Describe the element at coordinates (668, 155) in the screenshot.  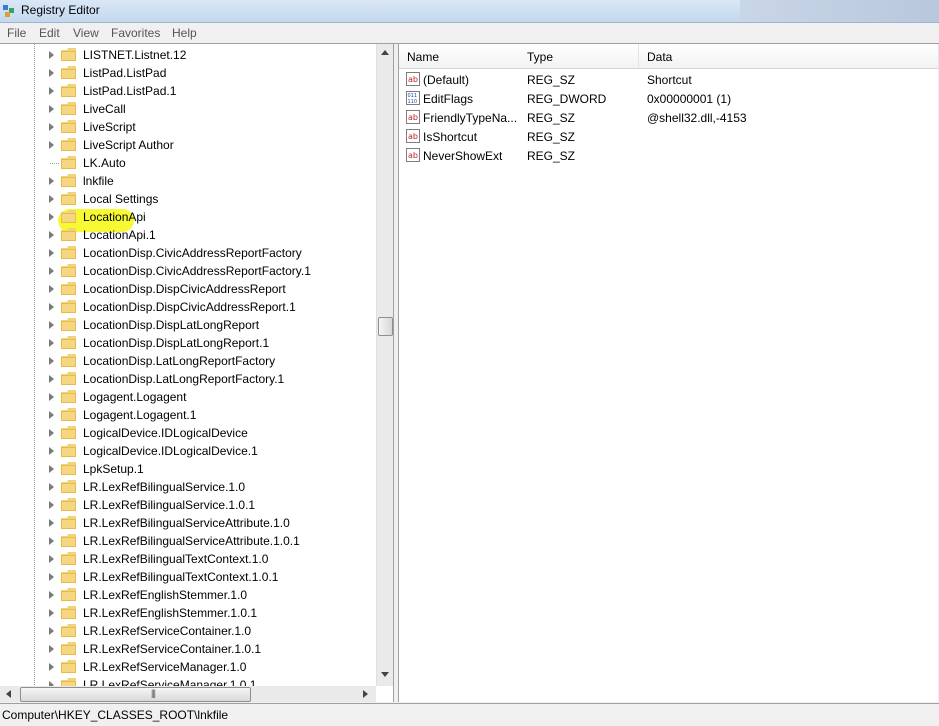
I see `value-row: ab NeverShowExt REG_SZ` at that location.